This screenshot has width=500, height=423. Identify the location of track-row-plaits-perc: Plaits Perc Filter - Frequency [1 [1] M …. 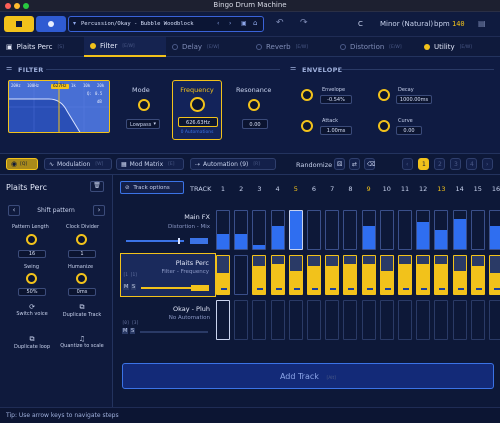
(168, 275).